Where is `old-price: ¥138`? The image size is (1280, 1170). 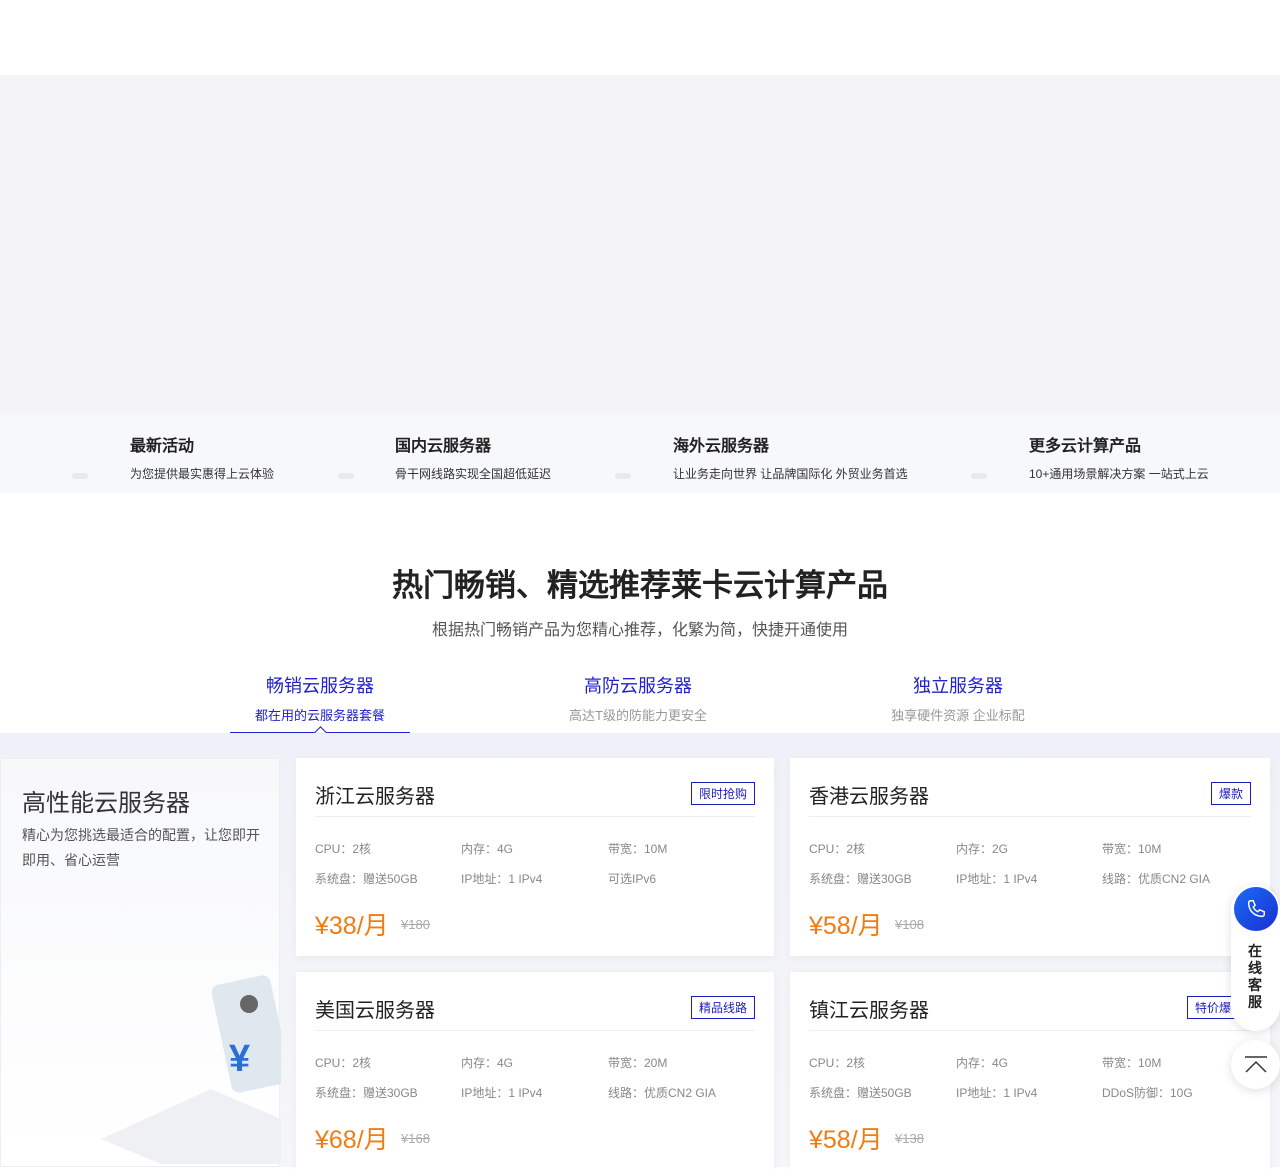
old-price: ¥138 is located at coordinates (909, 1138).